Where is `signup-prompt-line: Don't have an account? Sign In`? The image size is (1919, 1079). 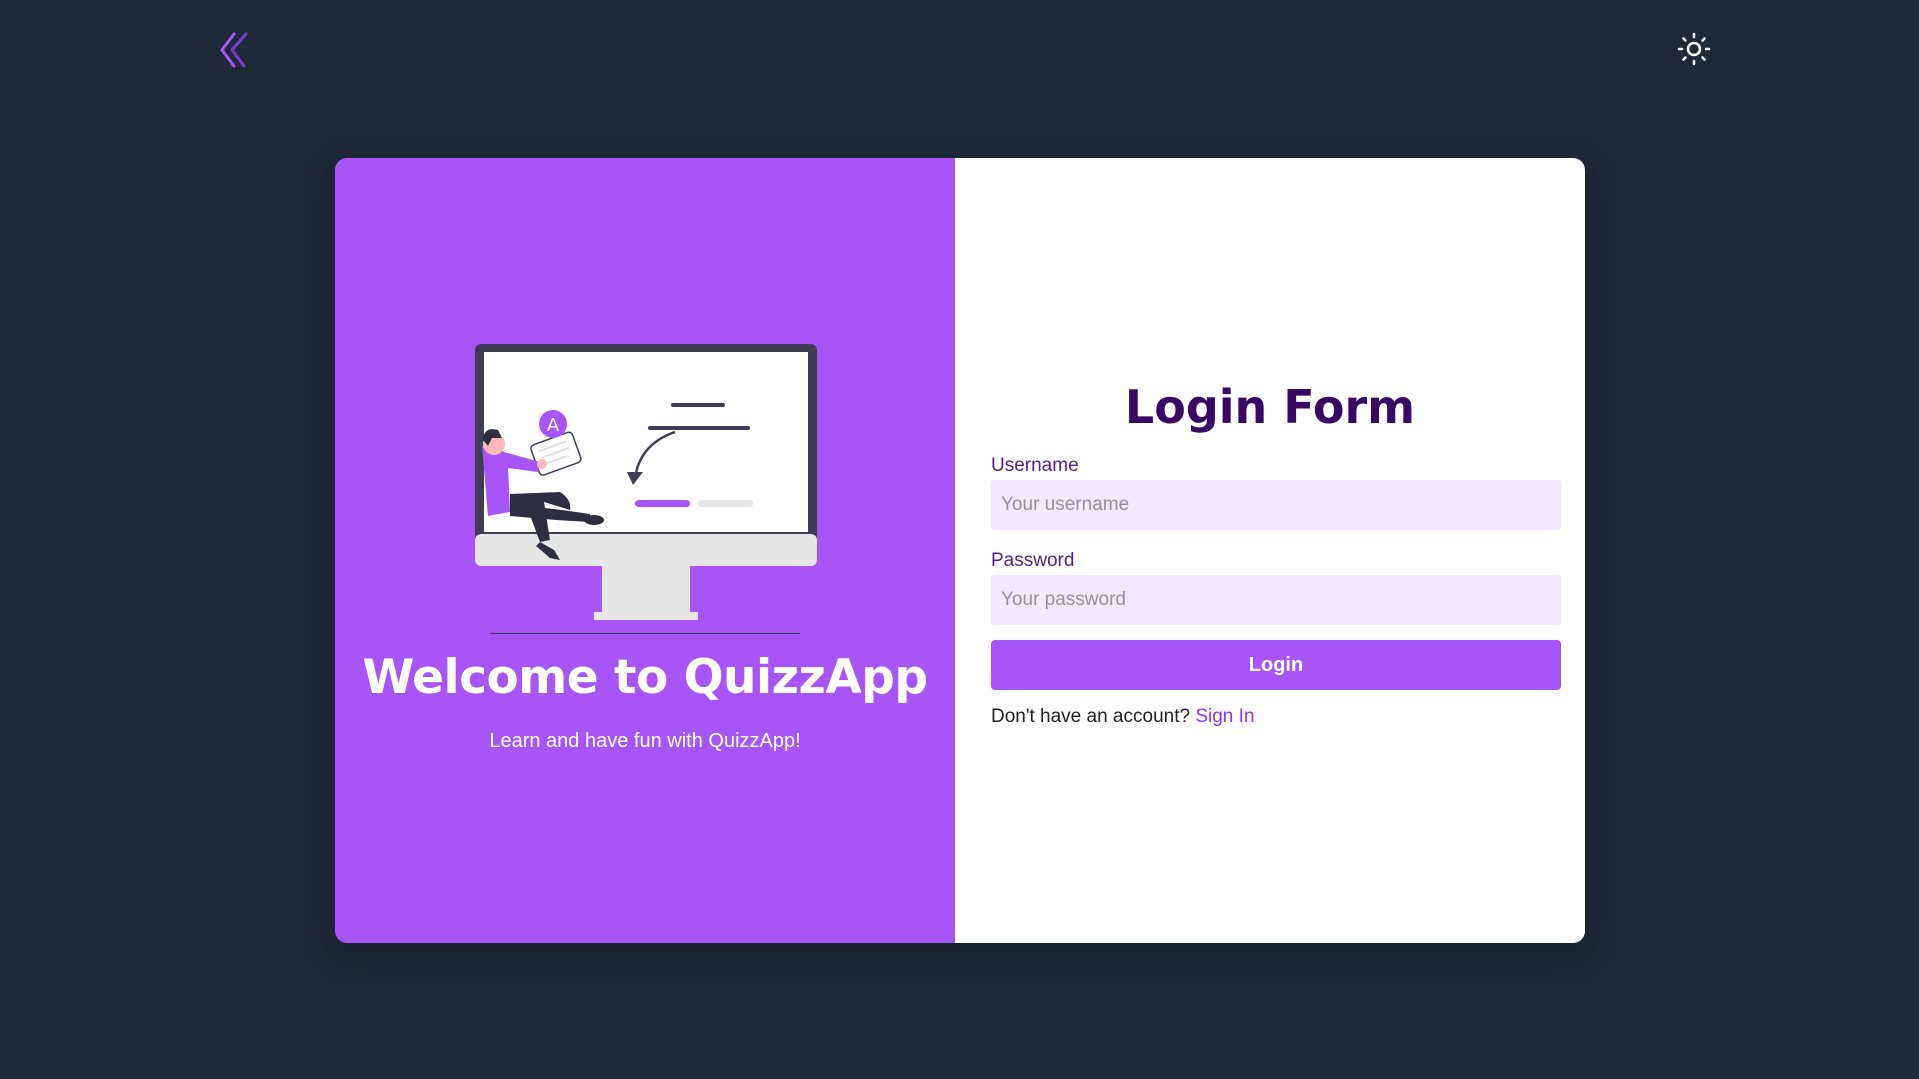
signup-prompt-line: Don't have an account? Sign In is located at coordinates (1122, 717).